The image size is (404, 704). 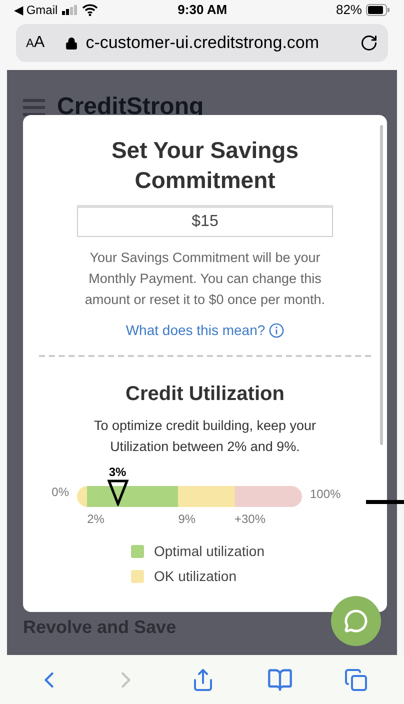 I want to click on meter-reading: 3%, so click(x=117, y=472).